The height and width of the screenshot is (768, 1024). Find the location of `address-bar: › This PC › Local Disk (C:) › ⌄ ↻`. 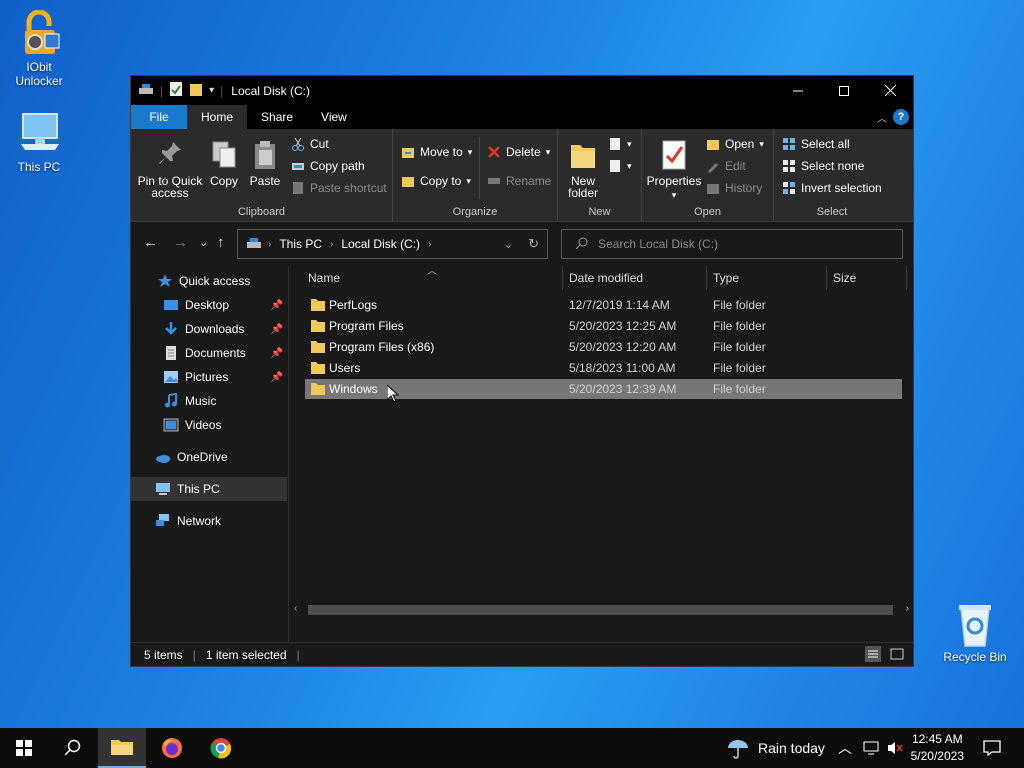

address-bar: › This PC › Local Disk (C:) › ⌄ ↻ is located at coordinates (392, 244).